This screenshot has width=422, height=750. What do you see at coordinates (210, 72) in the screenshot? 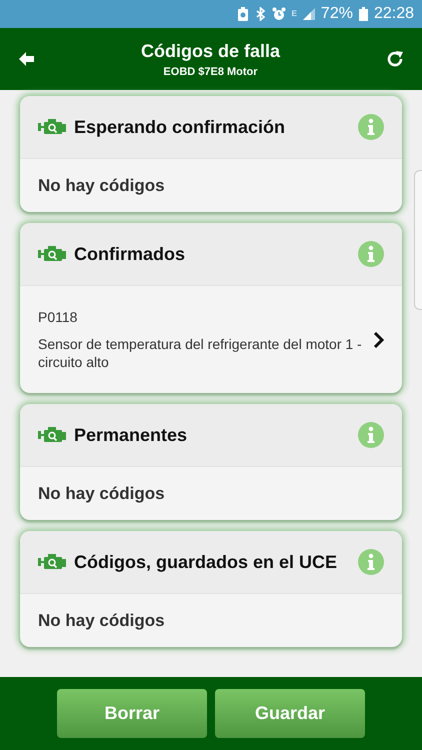
I see `screen-subtitle: EOBD $7E8 Motor` at bounding box center [210, 72].